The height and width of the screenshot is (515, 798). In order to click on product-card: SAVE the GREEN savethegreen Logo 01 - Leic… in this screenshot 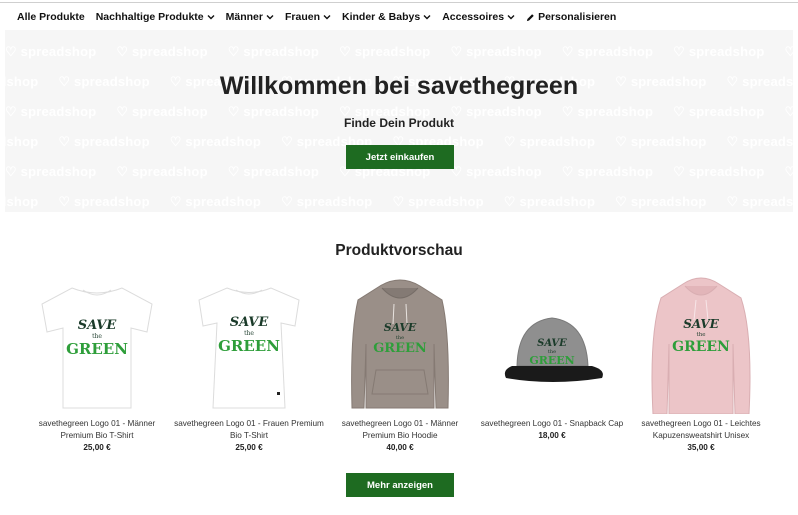, I will do `click(701, 363)`.